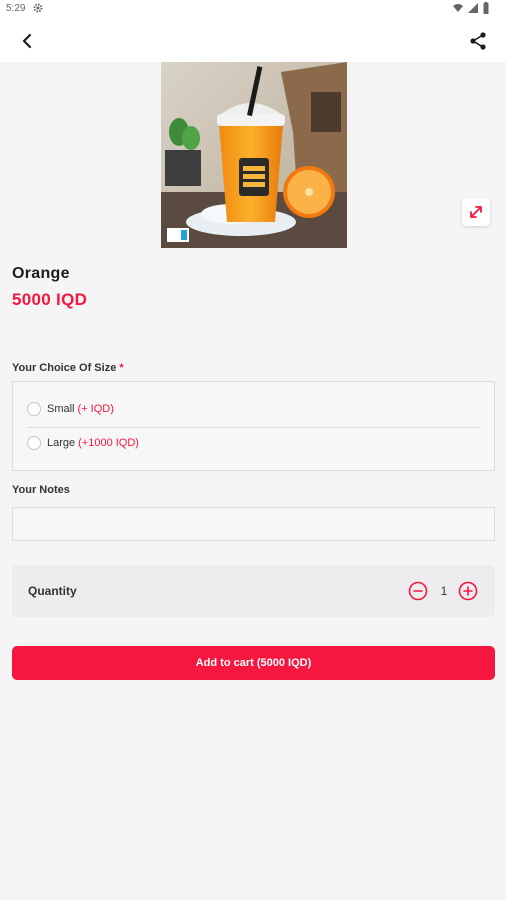 Image resolution: width=506 pixels, height=900 pixels. What do you see at coordinates (253, 663) in the screenshot?
I see `add-to-cart-button: Add to cart (5000 IQD)` at bounding box center [253, 663].